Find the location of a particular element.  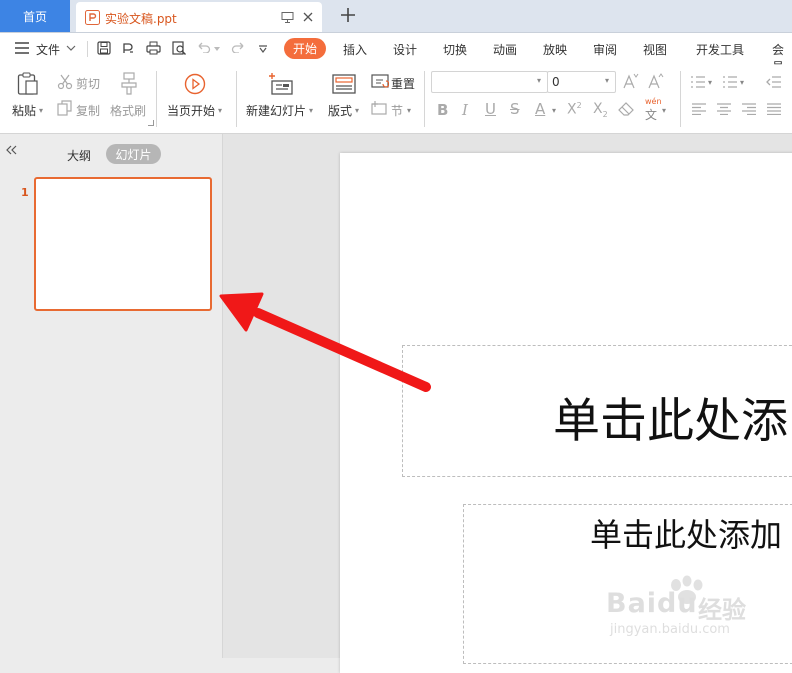

font-color-dropdown-icon: ▾ is located at coordinates (554, 110).